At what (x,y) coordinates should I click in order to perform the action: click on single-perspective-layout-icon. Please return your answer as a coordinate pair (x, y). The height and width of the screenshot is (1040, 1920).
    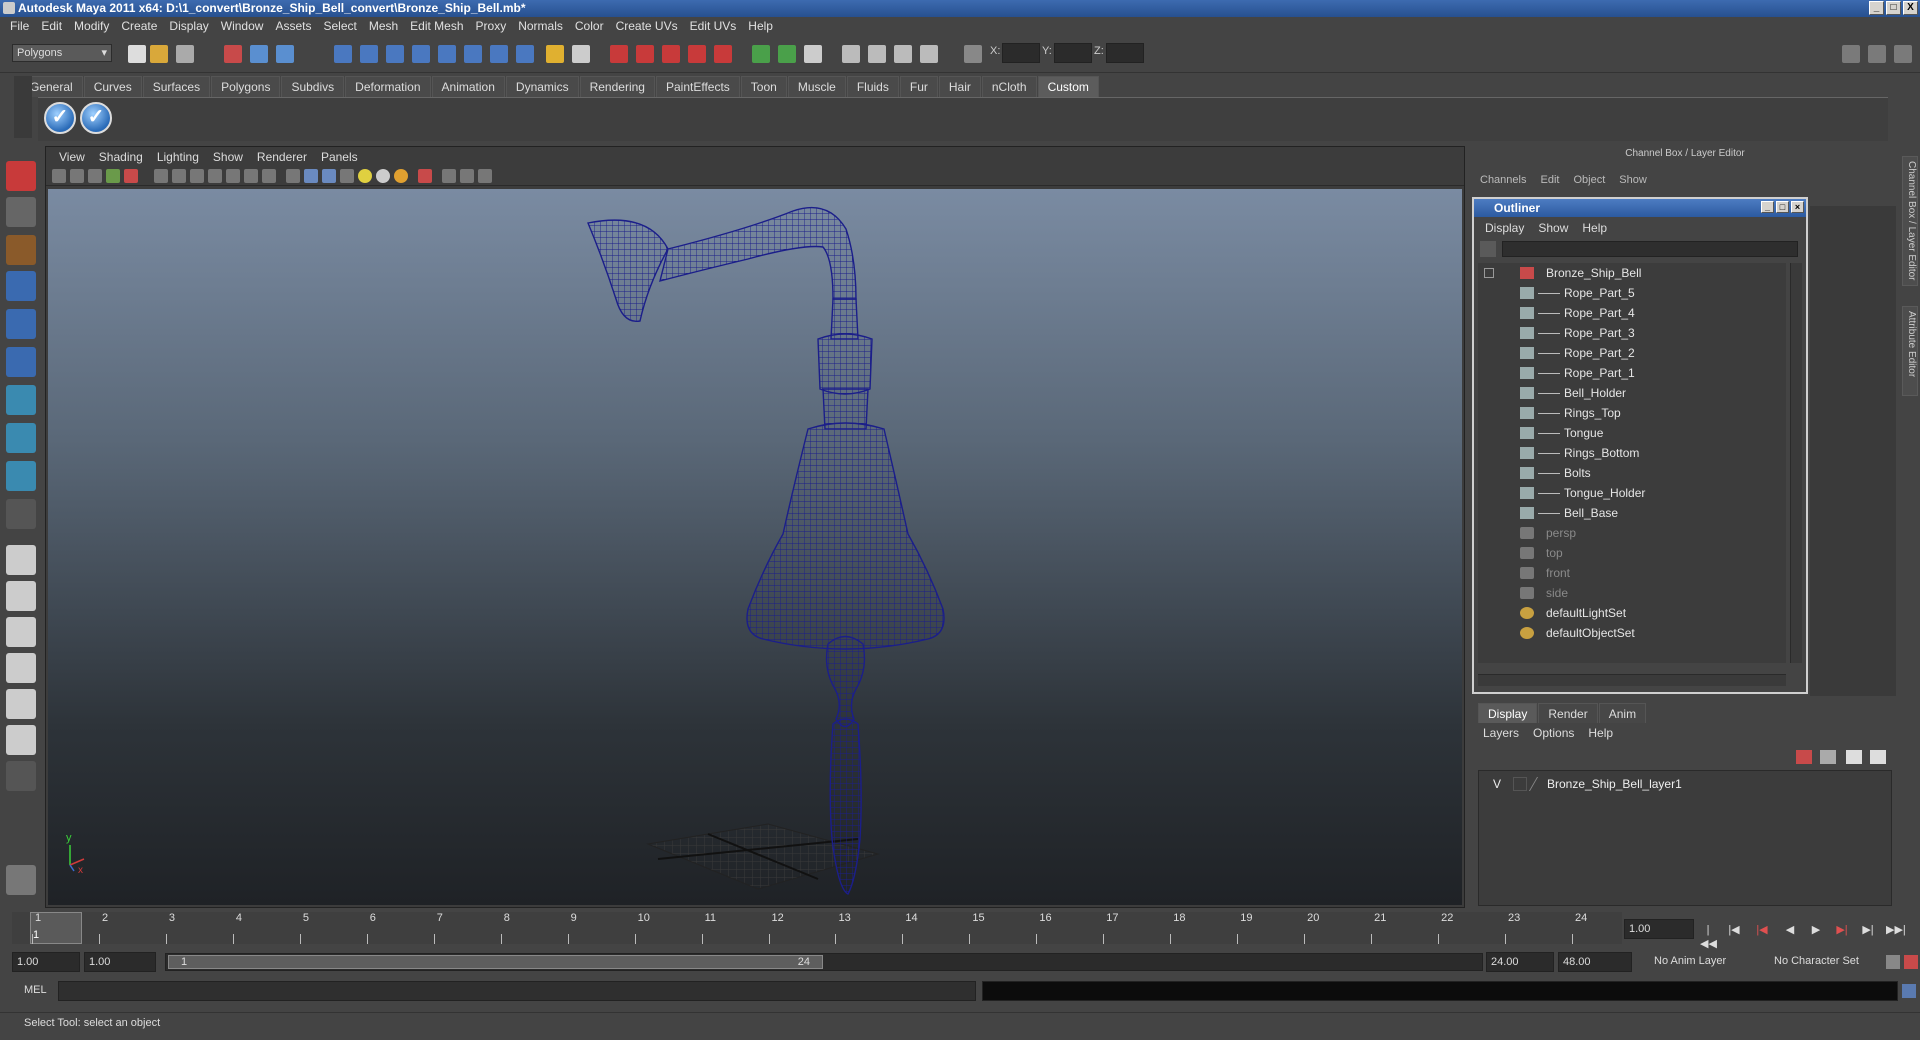
    Looking at the image, I should click on (21, 560).